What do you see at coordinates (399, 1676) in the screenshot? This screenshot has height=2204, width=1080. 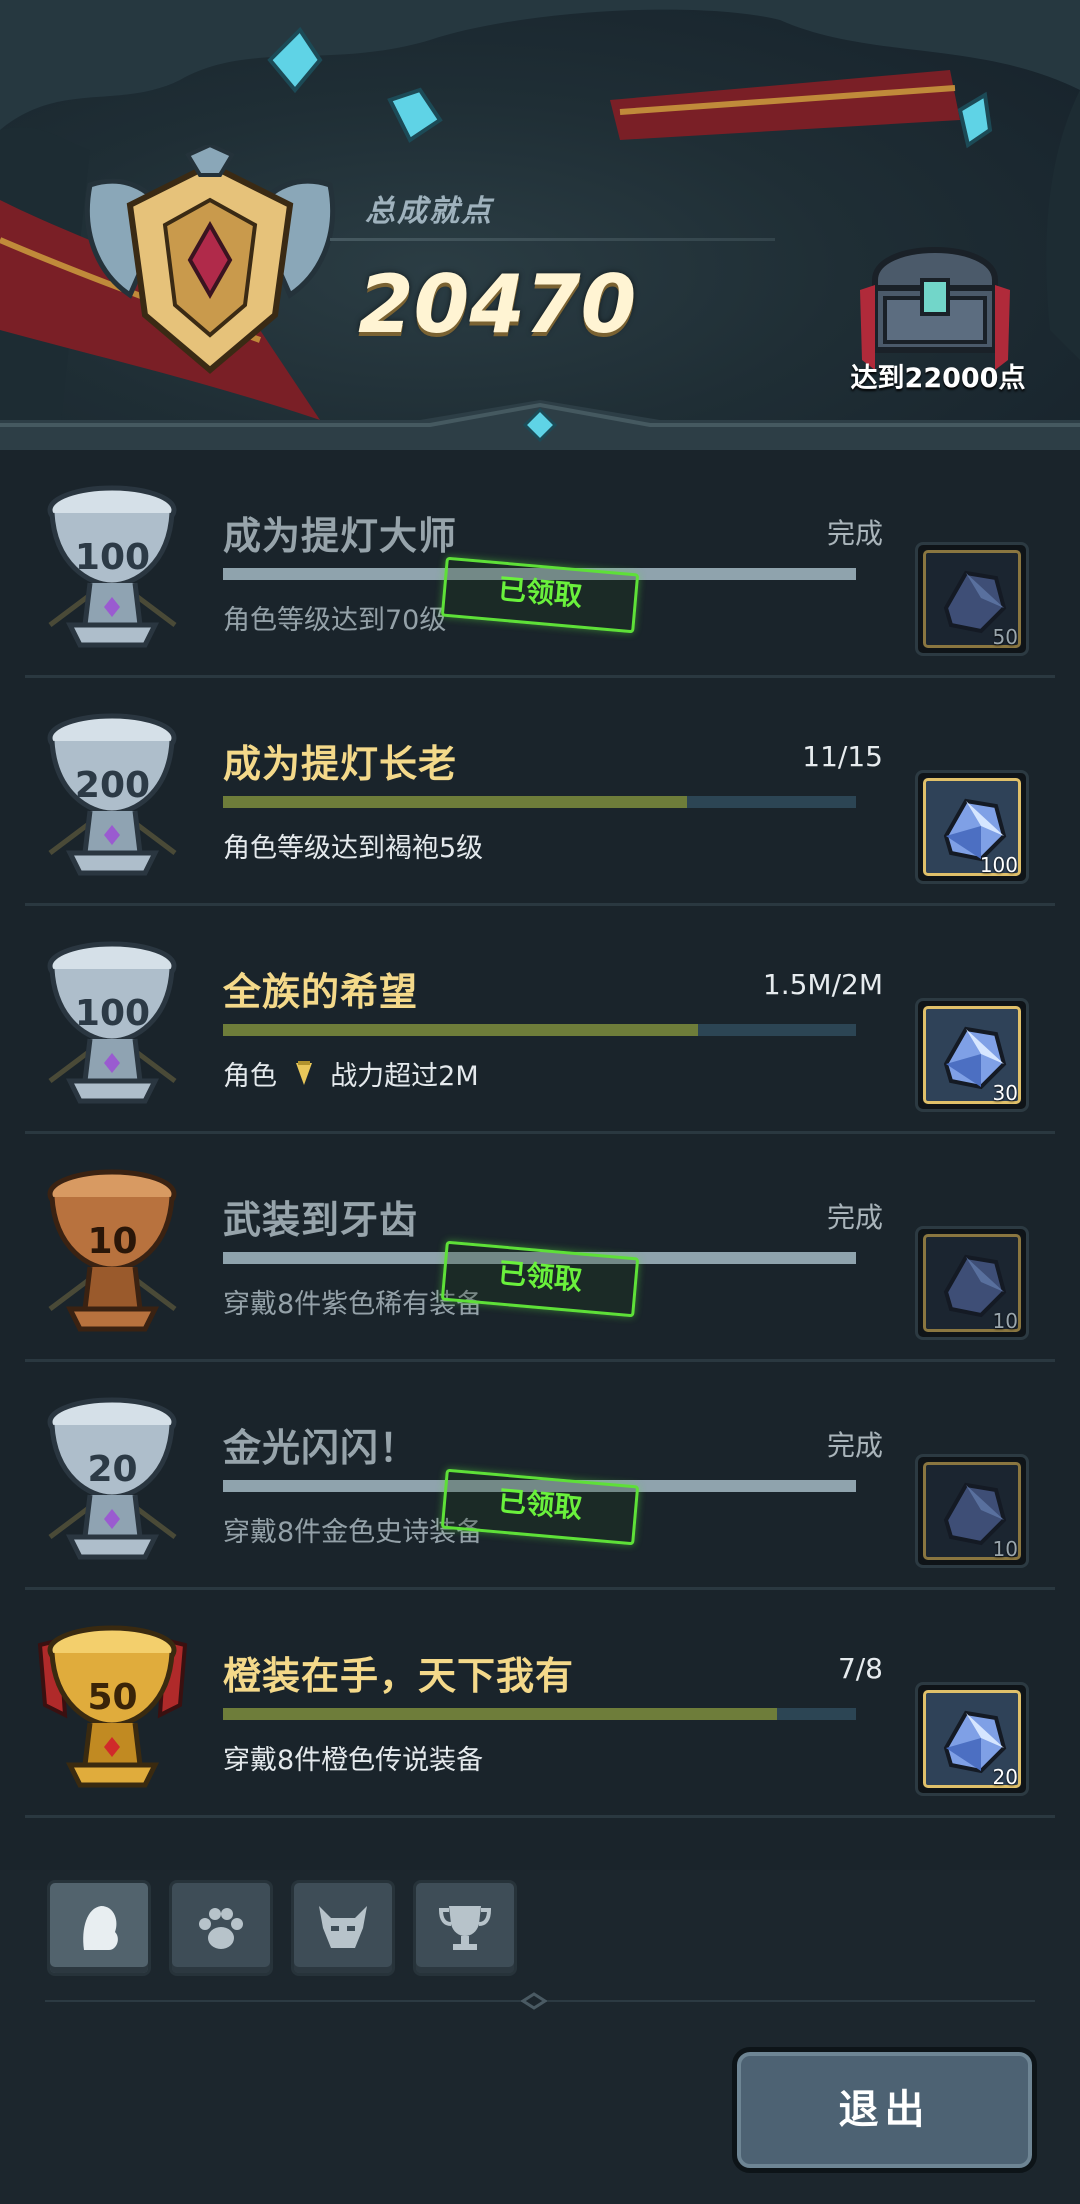 I see `achievement-title: 橙装在手，天下我有` at bounding box center [399, 1676].